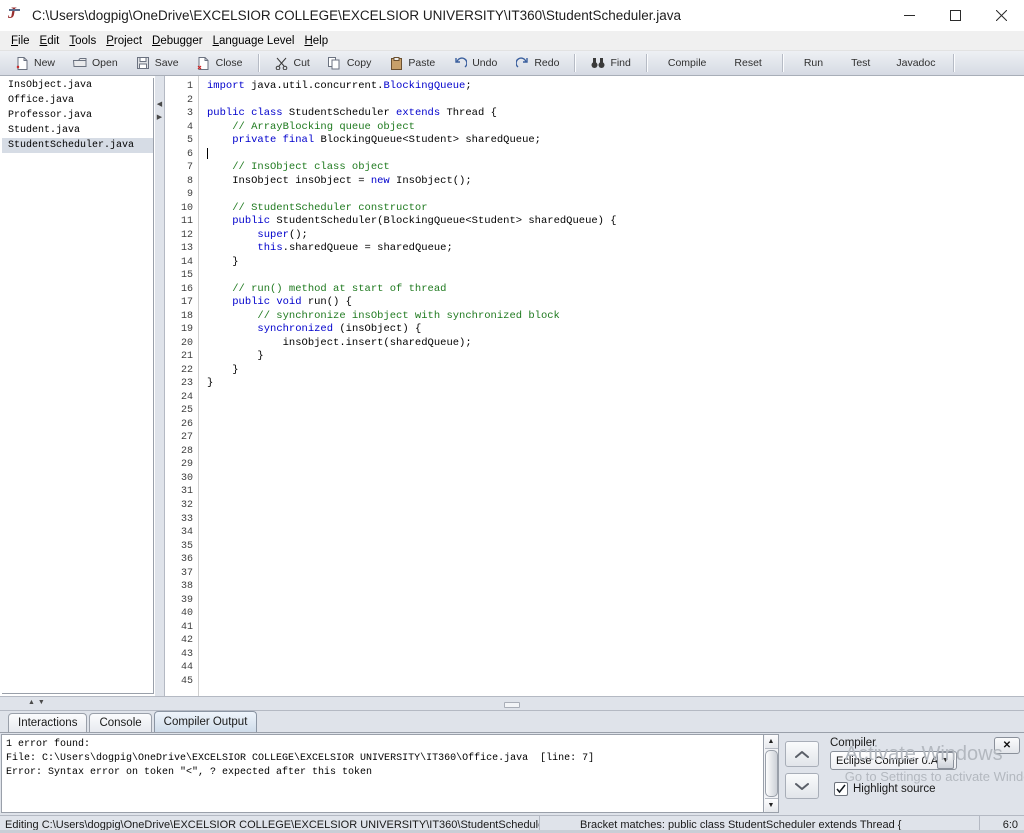 The height and width of the screenshot is (833, 1024). I want to click on maximize-icon, so click(955, 15).